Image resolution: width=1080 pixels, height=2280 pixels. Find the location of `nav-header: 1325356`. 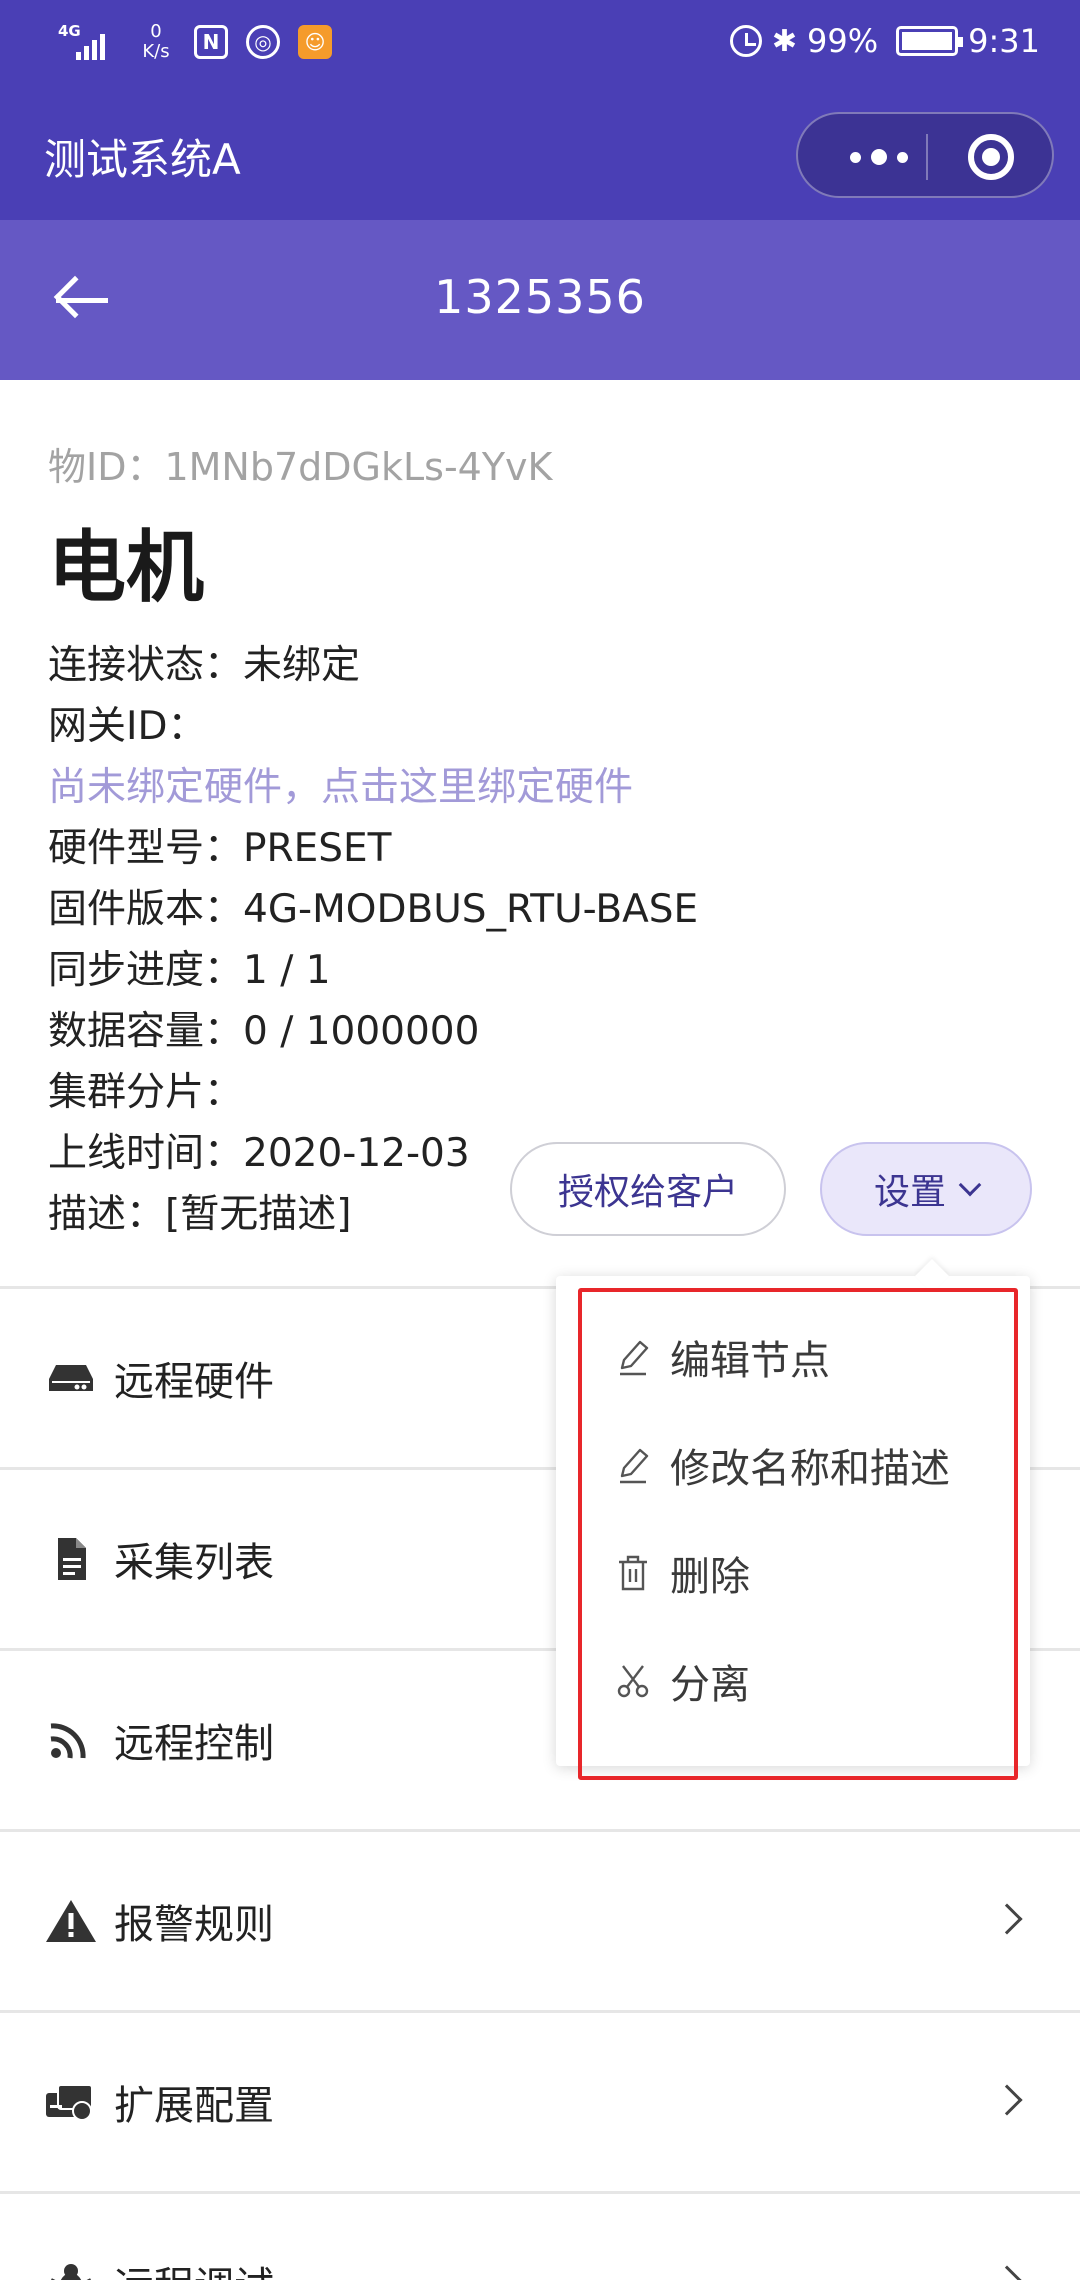

nav-header: 1325356 is located at coordinates (540, 300).